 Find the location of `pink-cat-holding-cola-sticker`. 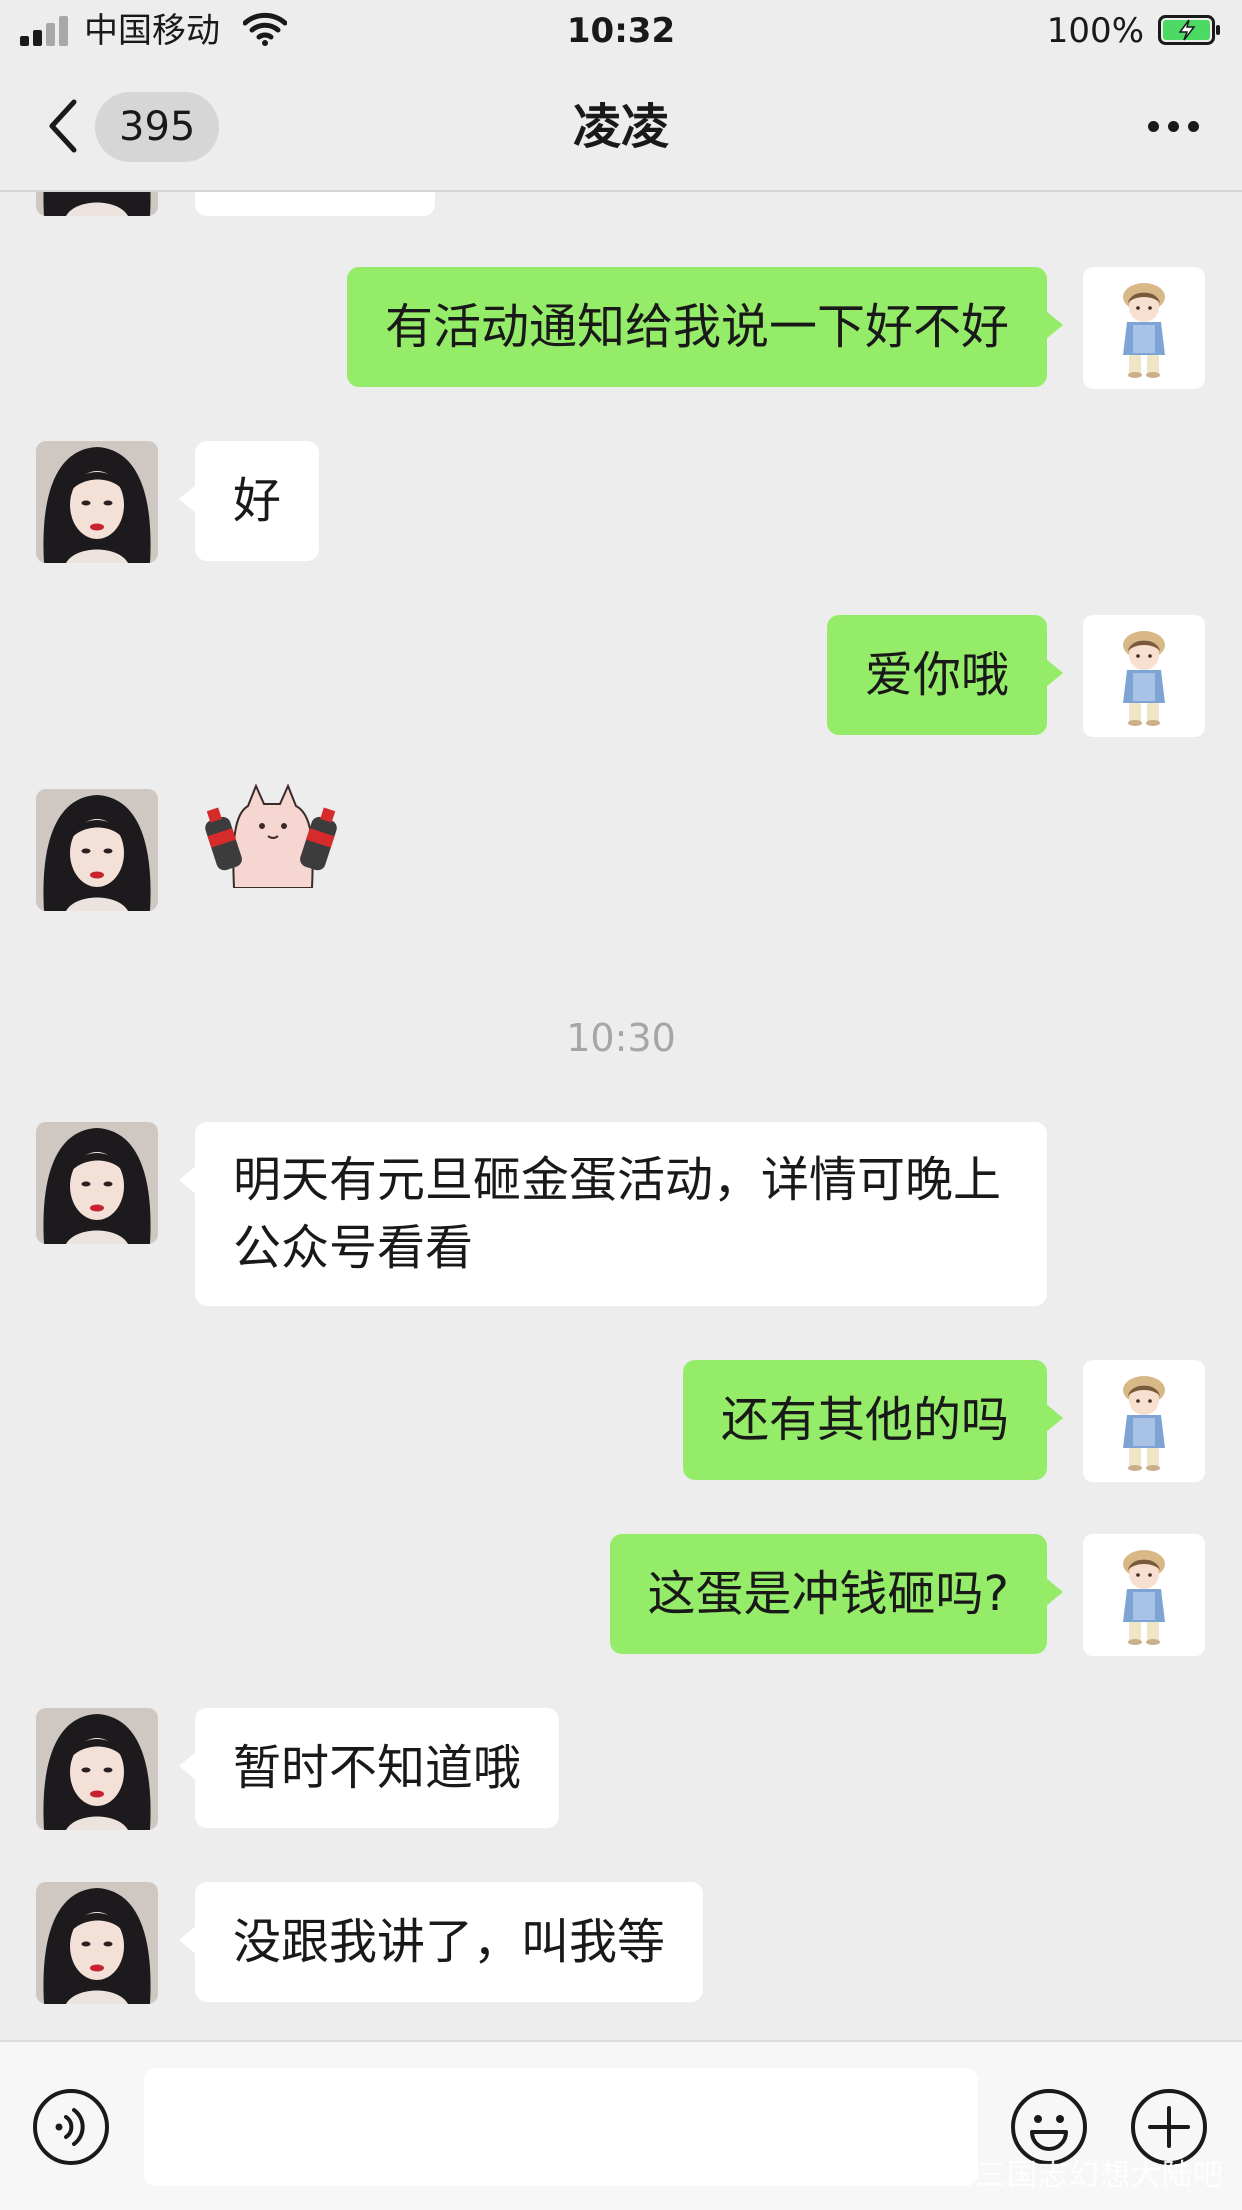

pink-cat-holding-cola-sticker is located at coordinates (271, 835).